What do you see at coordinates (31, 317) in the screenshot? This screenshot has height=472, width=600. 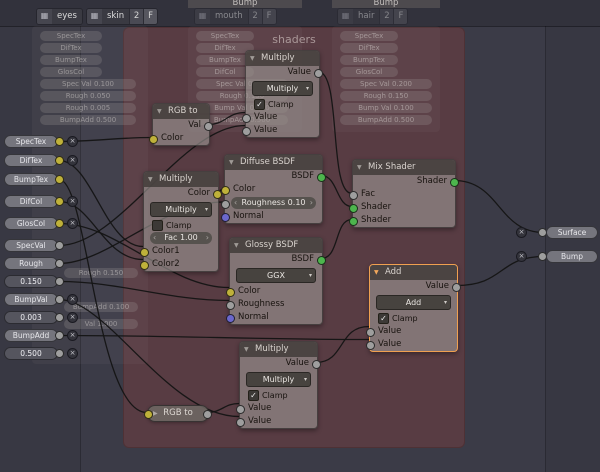 I see `socket-value-field: 0.003` at bounding box center [31, 317].